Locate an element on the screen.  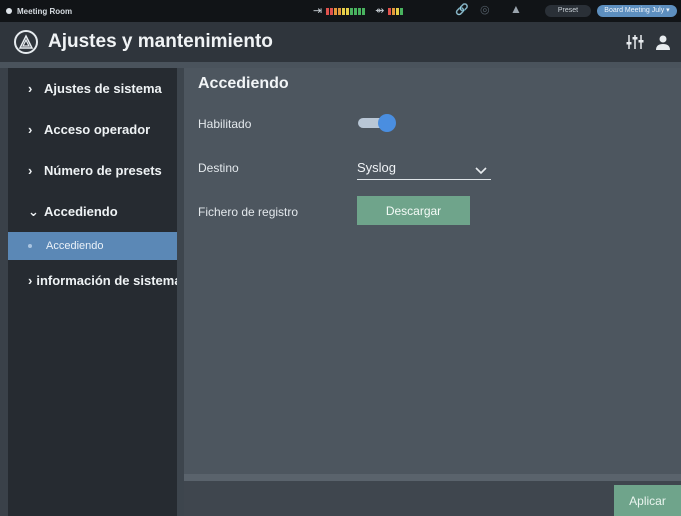
preset-select: Board Meeting July ▾ is located at coordinates (637, 11).